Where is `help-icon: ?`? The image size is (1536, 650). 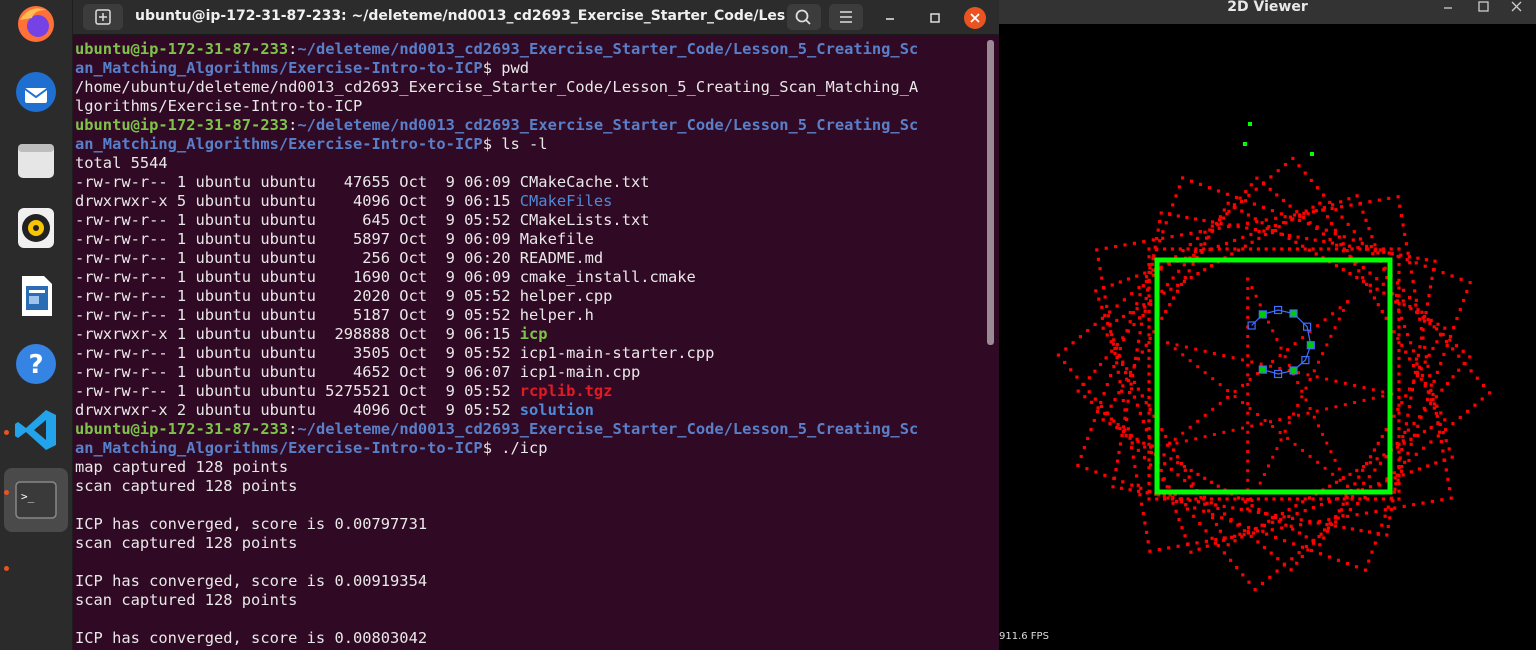 help-icon: ? is located at coordinates (36, 364).